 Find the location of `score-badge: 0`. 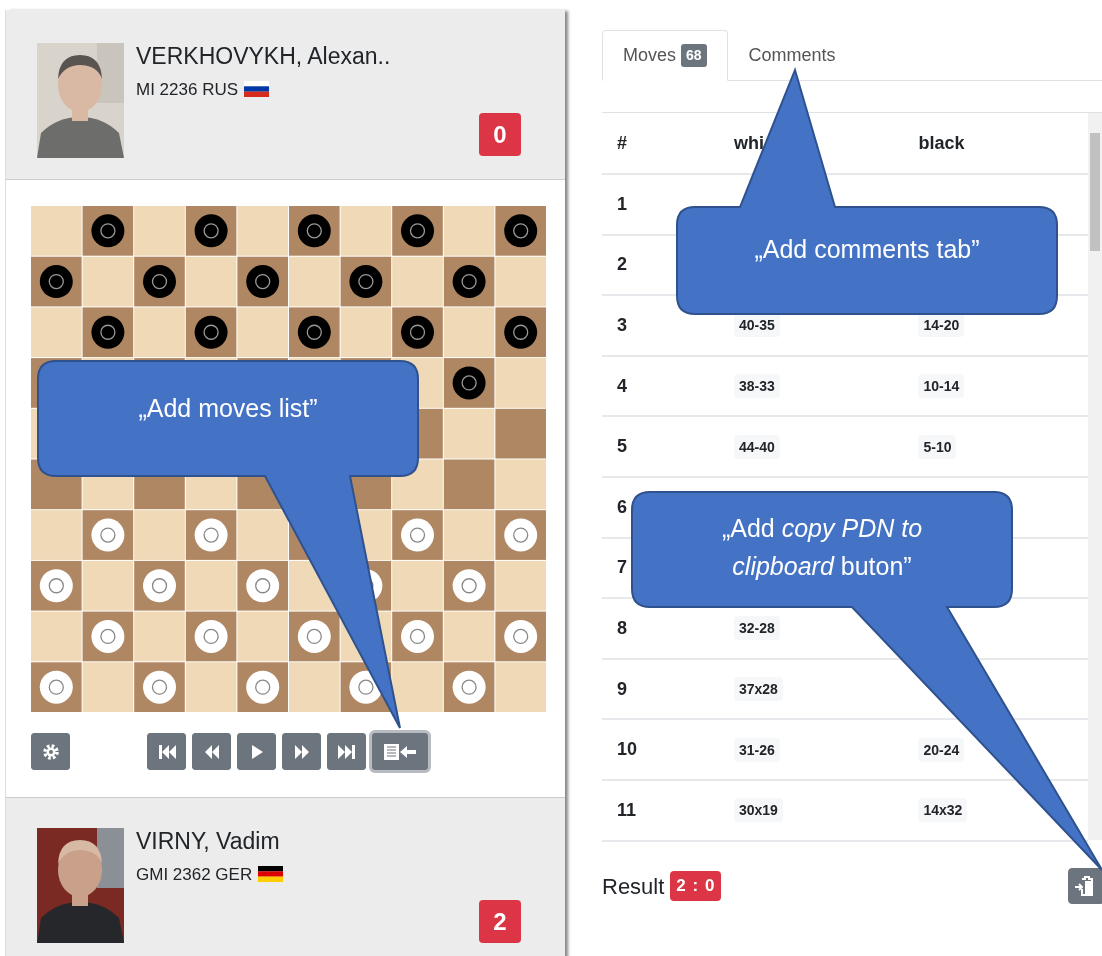

score-badge: 0 is located at coordinates (500, 134).